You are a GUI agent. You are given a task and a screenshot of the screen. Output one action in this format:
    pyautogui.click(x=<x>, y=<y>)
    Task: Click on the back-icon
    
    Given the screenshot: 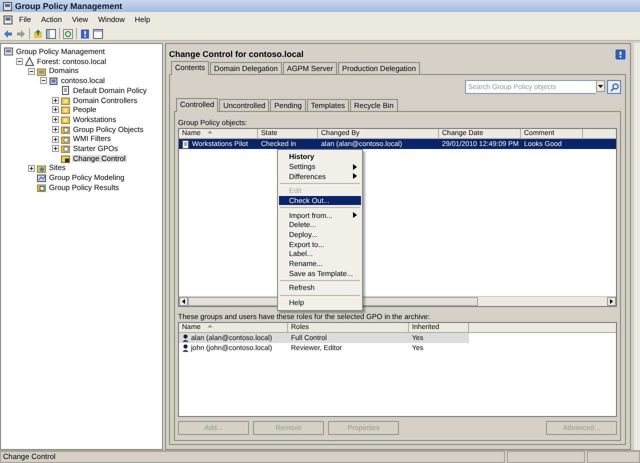 What is the action you would take?
    pyautogui.click(x=8, y=33)
    